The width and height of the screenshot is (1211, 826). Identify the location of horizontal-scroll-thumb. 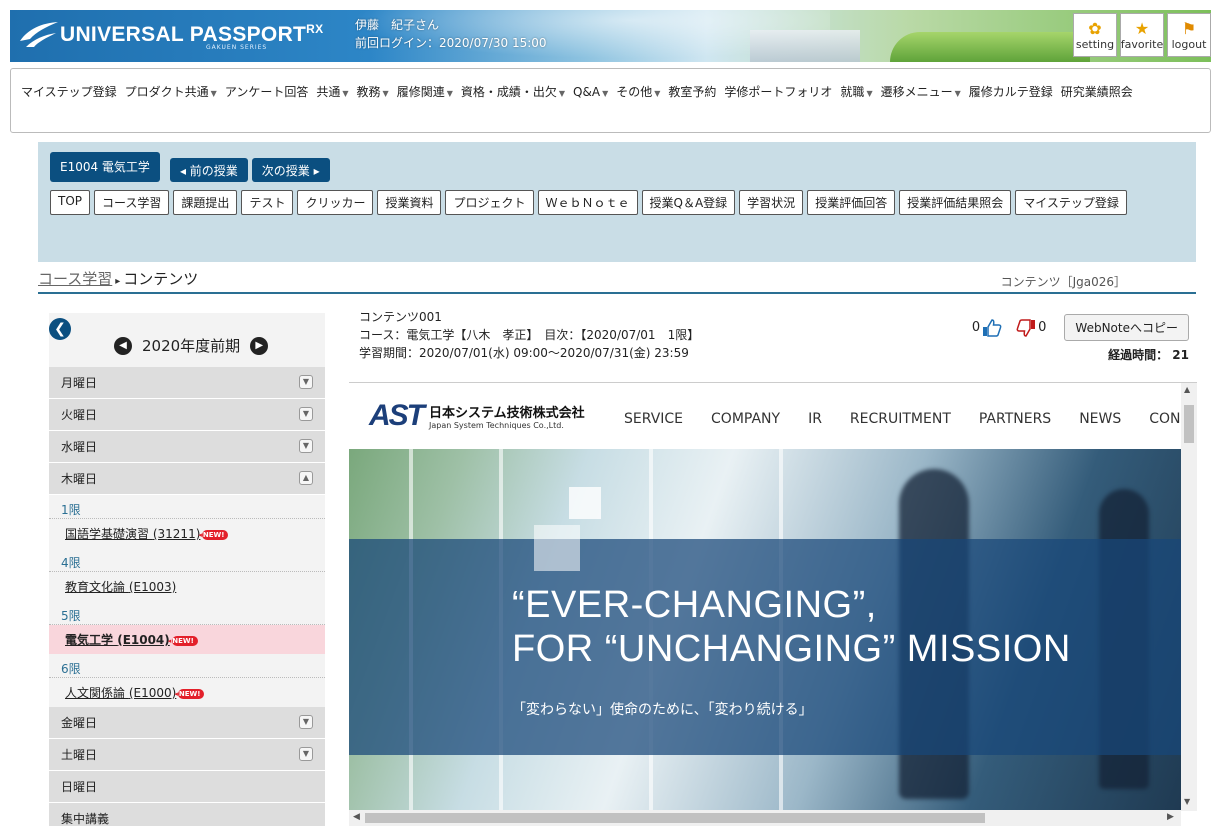
(675, 818).